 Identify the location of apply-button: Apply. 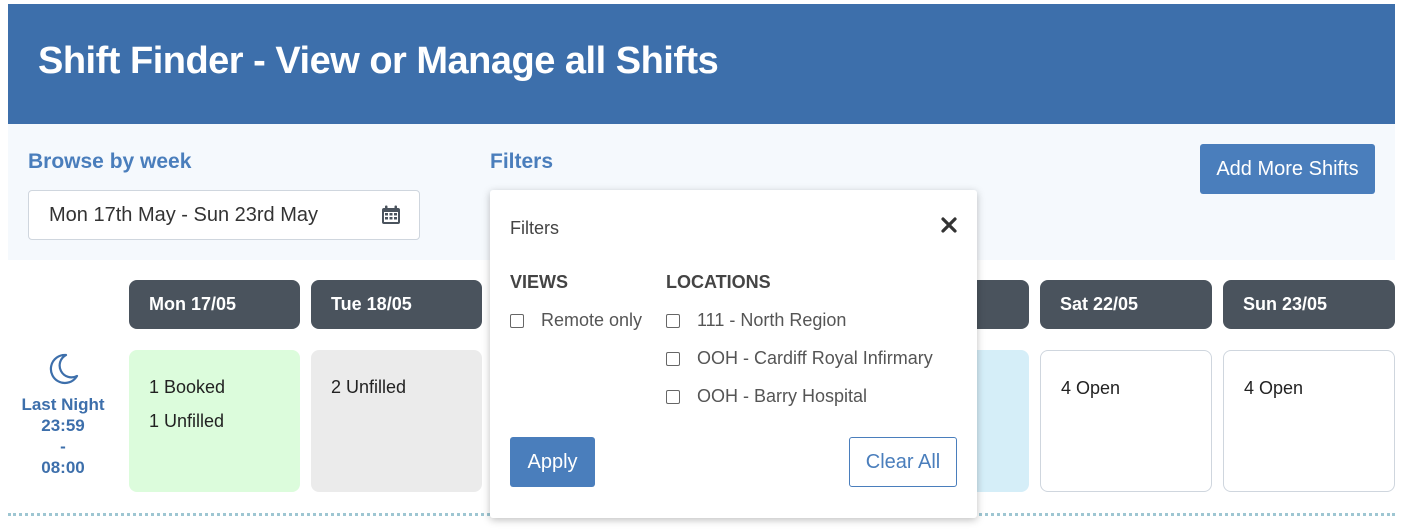
(552, 462).